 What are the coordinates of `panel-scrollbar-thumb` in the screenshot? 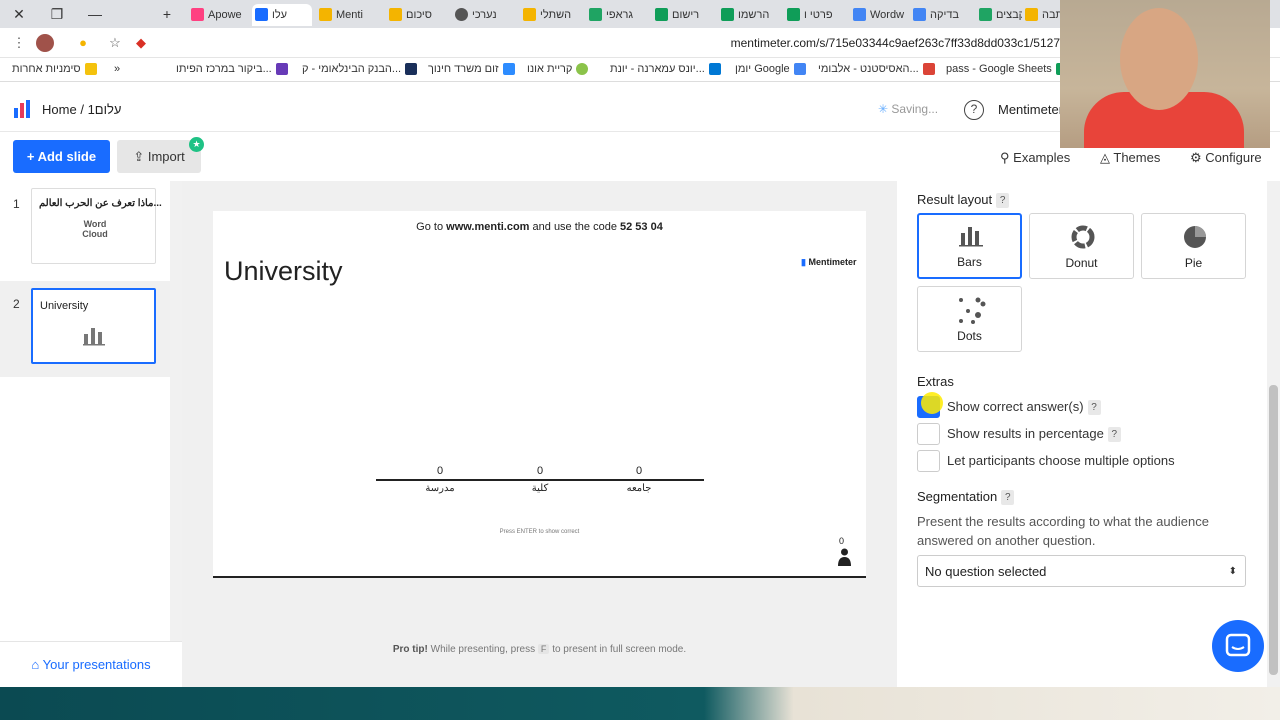 It's located at (1273, 530).